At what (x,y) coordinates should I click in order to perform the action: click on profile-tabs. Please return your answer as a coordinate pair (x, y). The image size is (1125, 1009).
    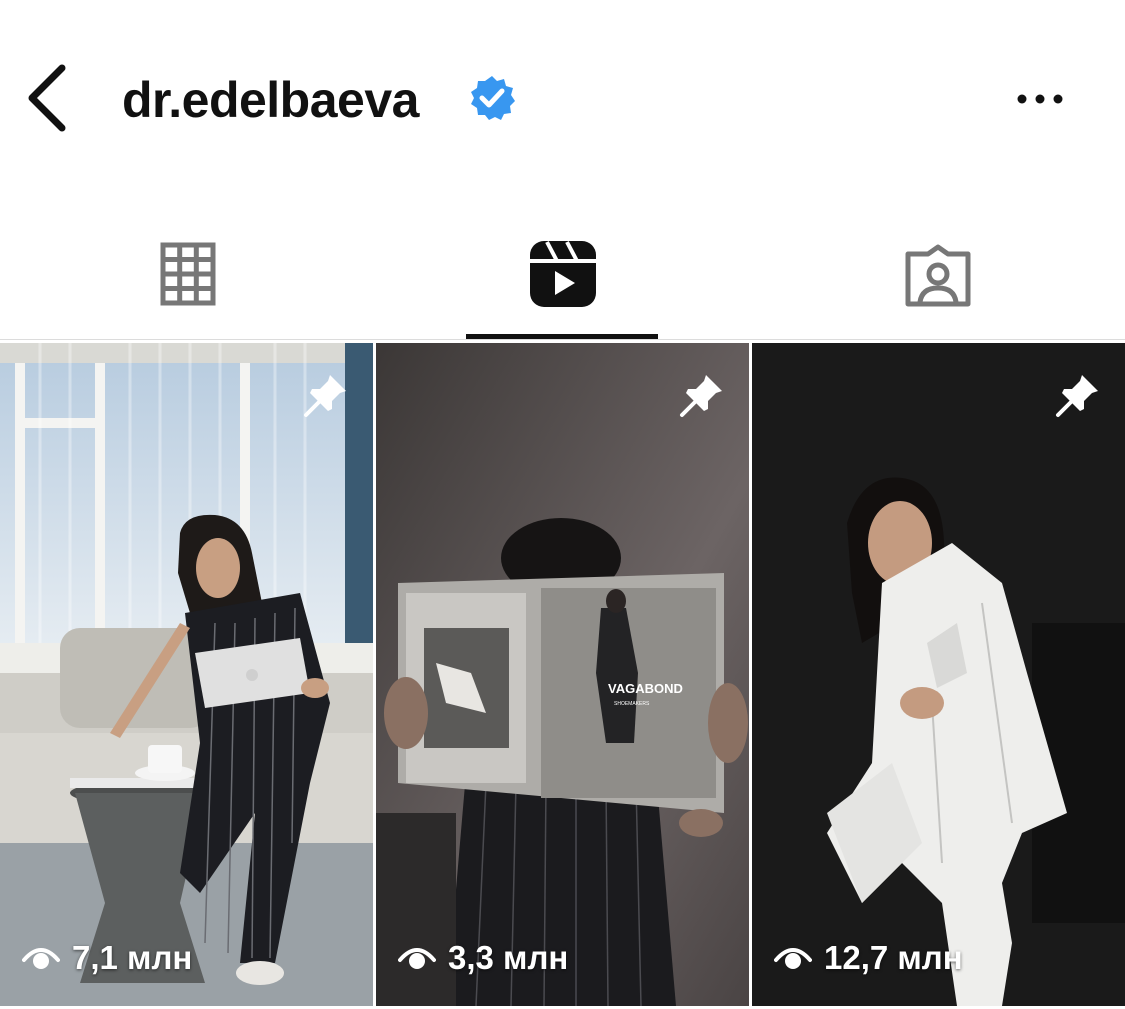
    Looking at the image, I should click on (562, 270).